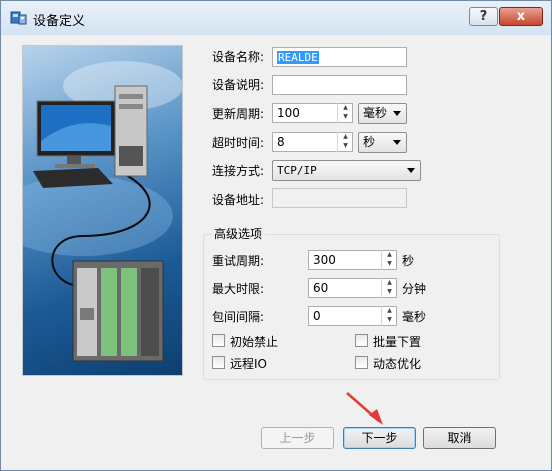 The image size is (552, 471). I want to click on connection-label: 连接方式:, so click(238, 171).